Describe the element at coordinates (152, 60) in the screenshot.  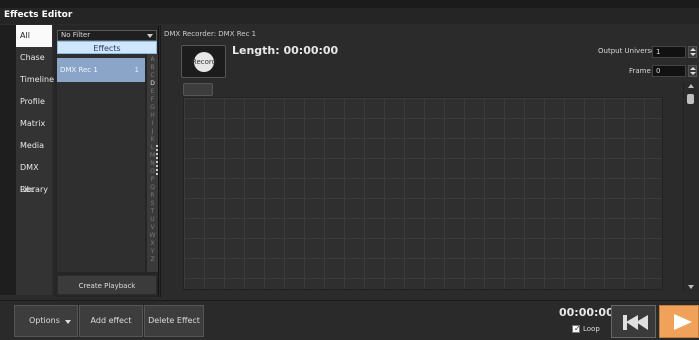
I see `alphabet-letter-a: A` at that location.